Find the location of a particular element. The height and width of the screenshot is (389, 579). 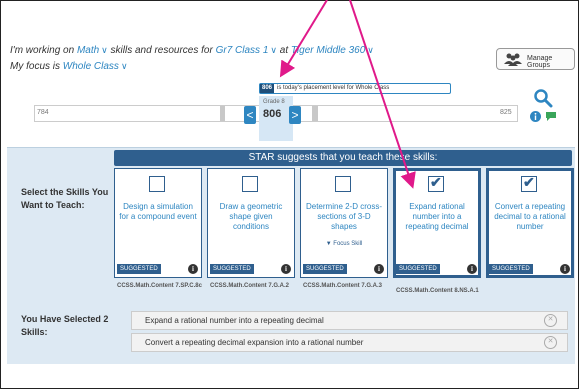

annotation-arrows is located at coordinates (347, 94).